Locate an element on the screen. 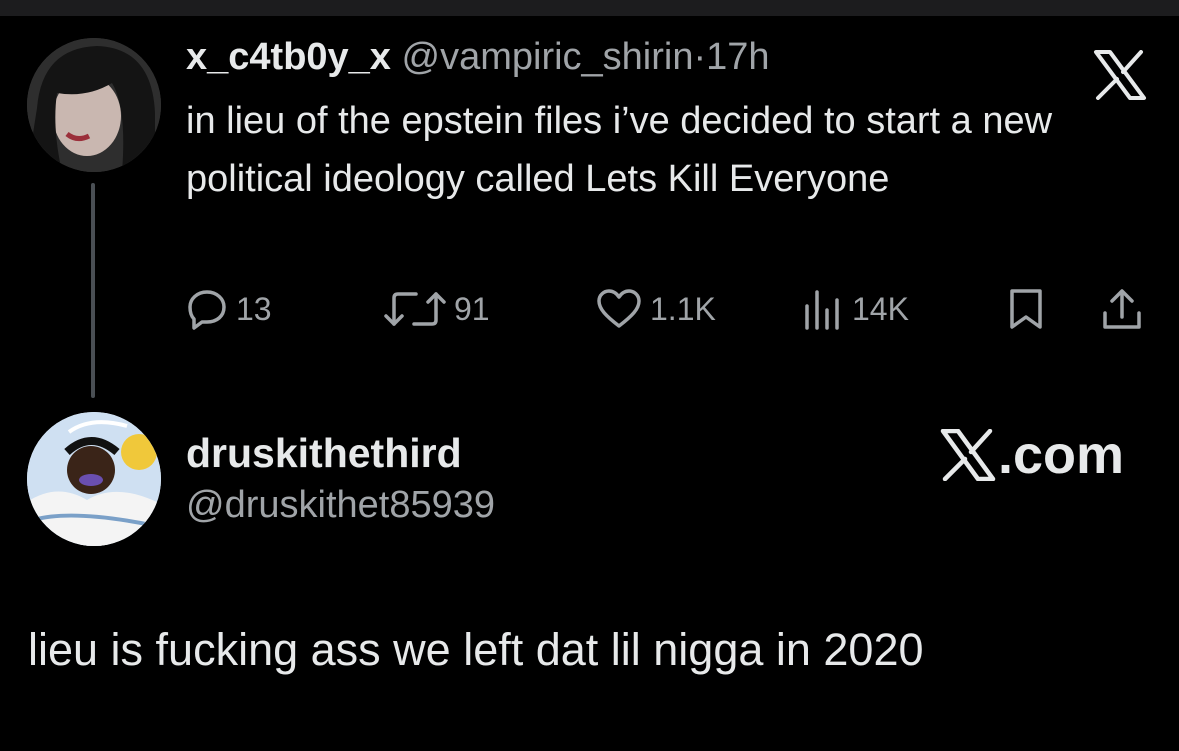 Image resolution: width=1179 pixels, height=751 pixels. repost-button: 91 is located at coordinates (437, 309).